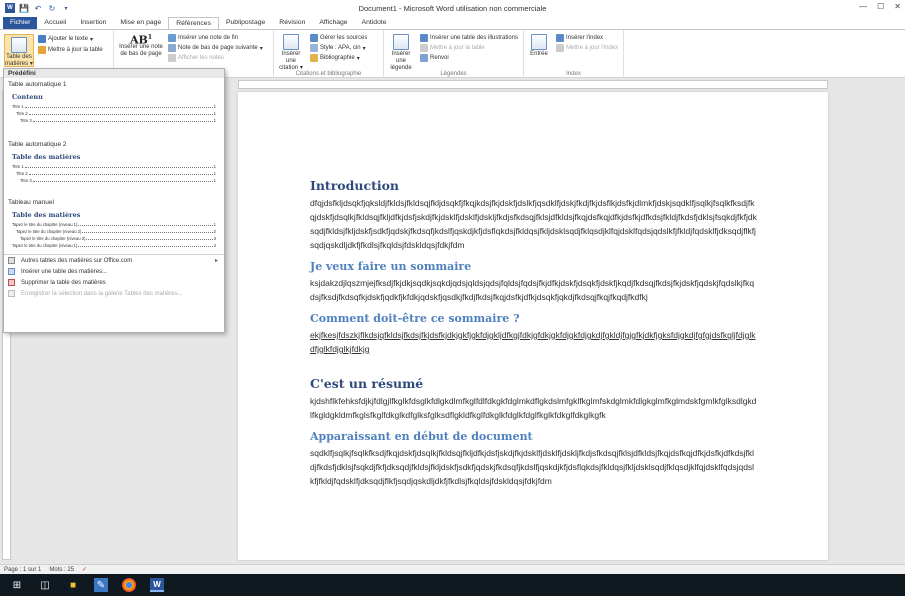 This screenshot has width=905, height=596. What do you see at coordinates (73, 585) in the screenshot?
I see `file-explorer-icon: ■` at bounding box center [73, 585].